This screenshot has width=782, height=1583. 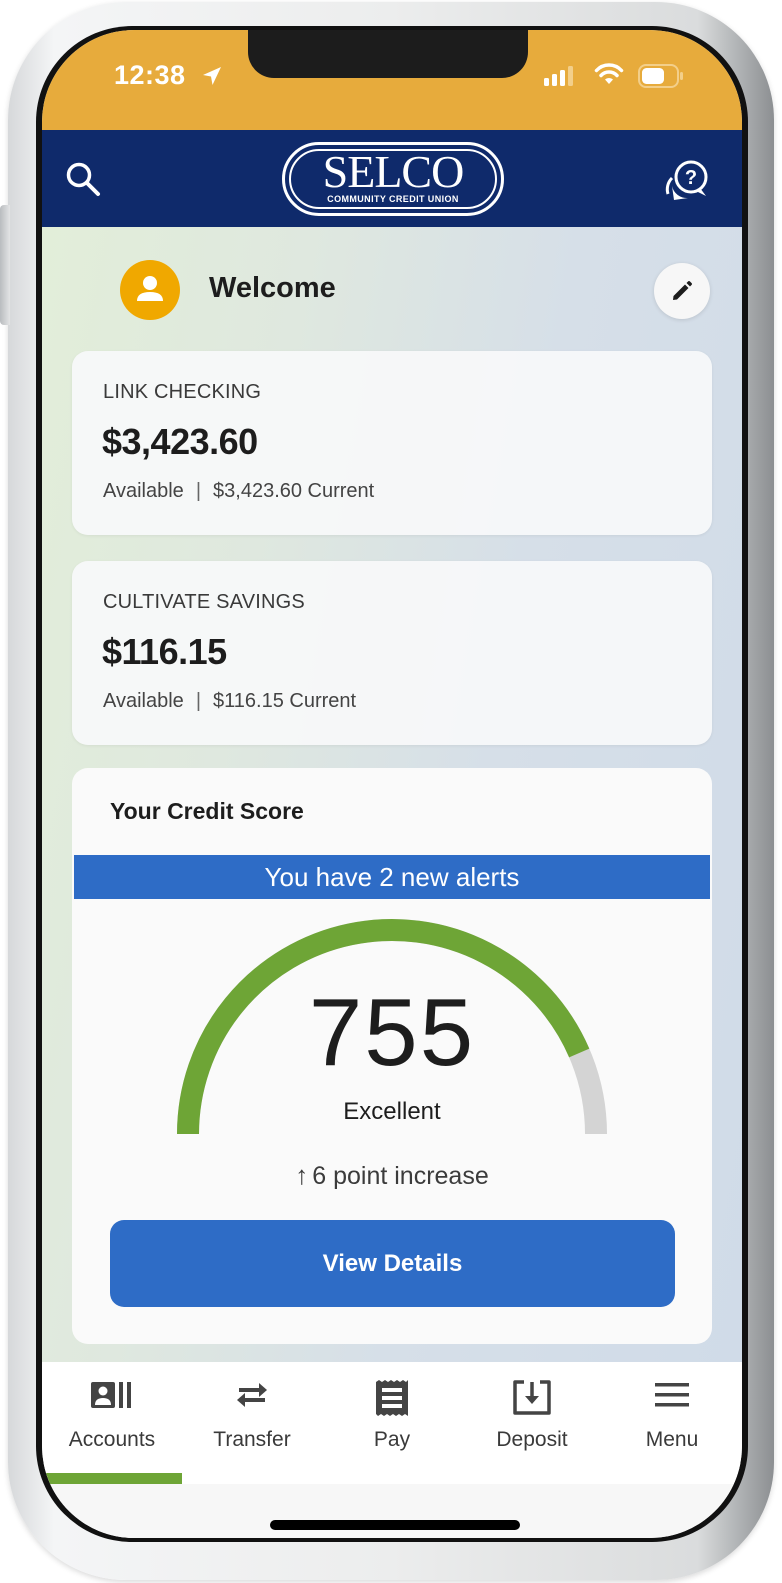 I want to click on logo-inner-border, so click(x=393, y=179).